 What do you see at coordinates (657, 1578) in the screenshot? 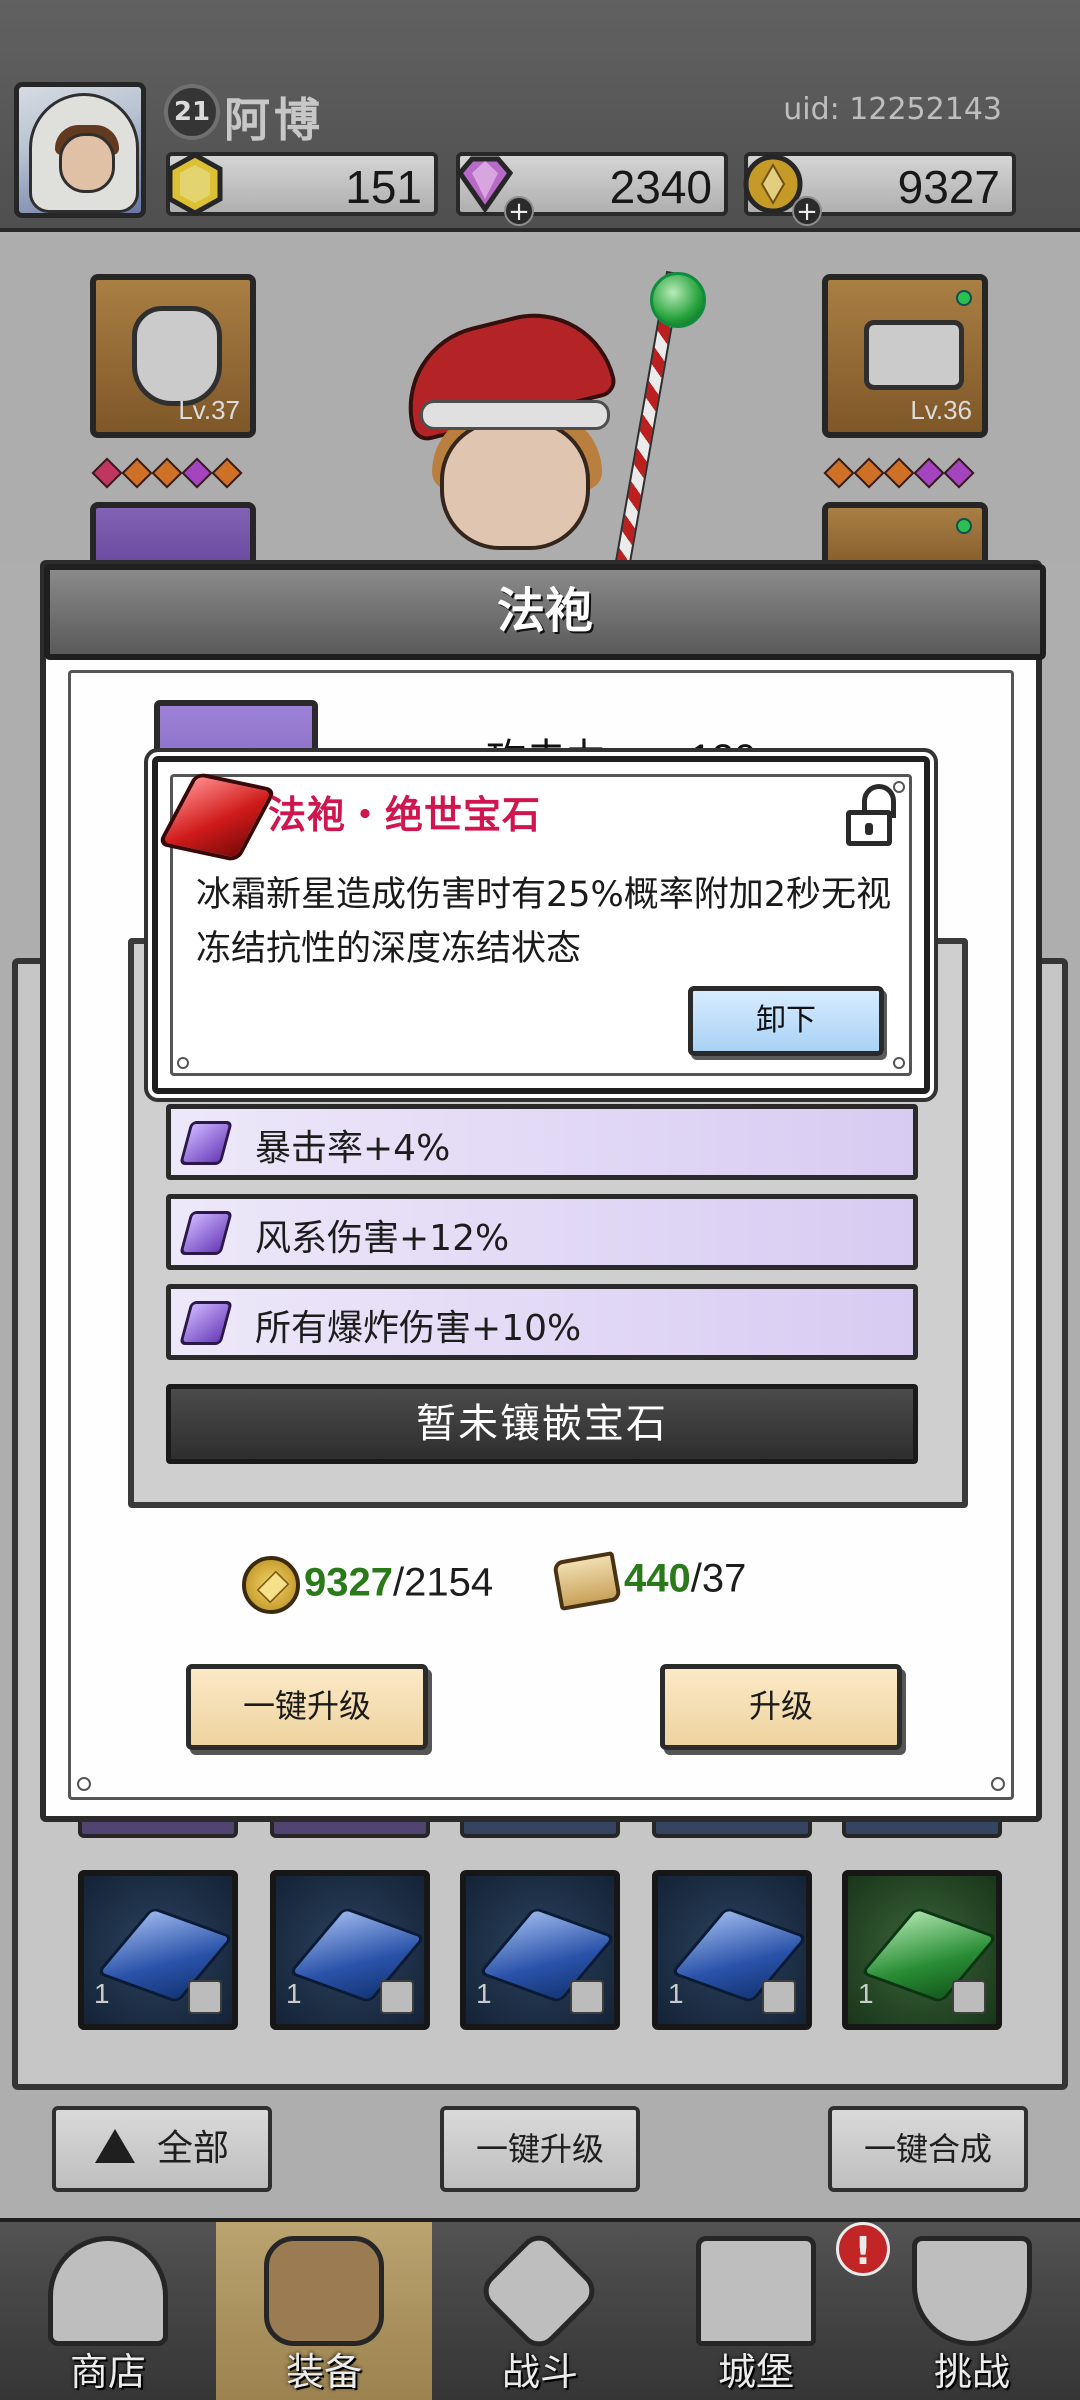
I see `scroll-owned: 440` at bounding box center [657, 1578].